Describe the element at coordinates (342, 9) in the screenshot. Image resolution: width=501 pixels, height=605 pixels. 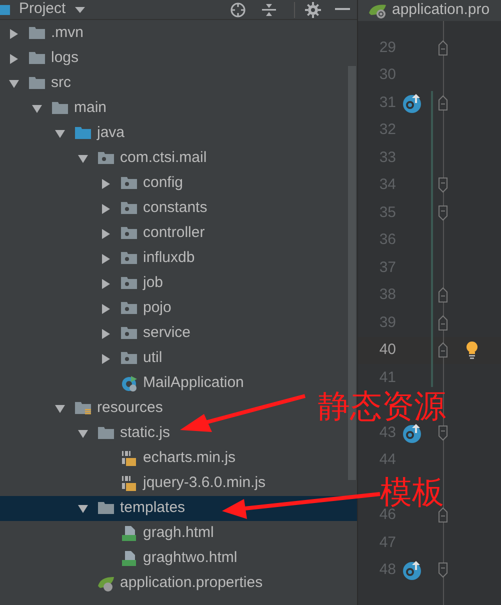
I see `minimize-icon` at that location.